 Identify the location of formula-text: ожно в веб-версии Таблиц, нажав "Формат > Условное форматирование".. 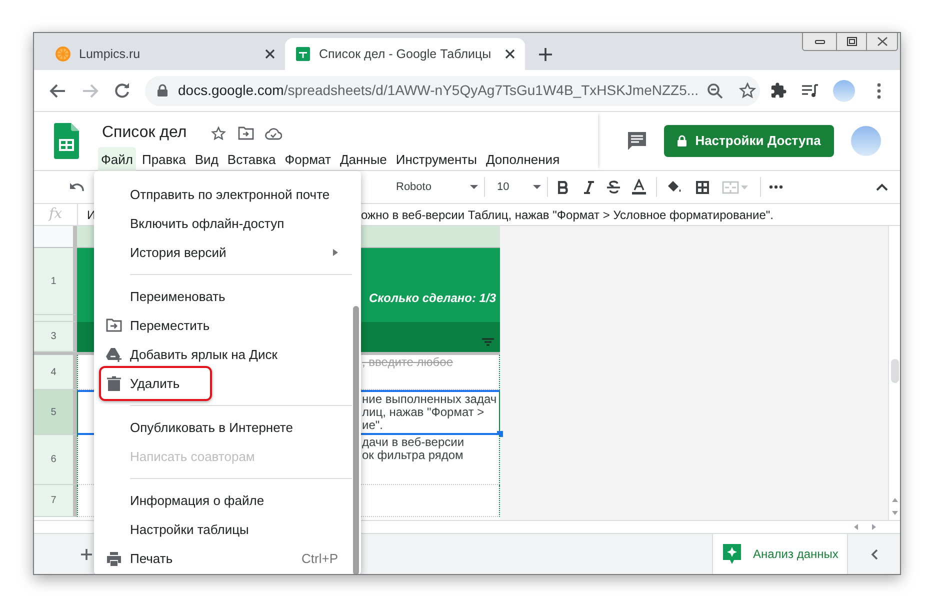
(567, 215).